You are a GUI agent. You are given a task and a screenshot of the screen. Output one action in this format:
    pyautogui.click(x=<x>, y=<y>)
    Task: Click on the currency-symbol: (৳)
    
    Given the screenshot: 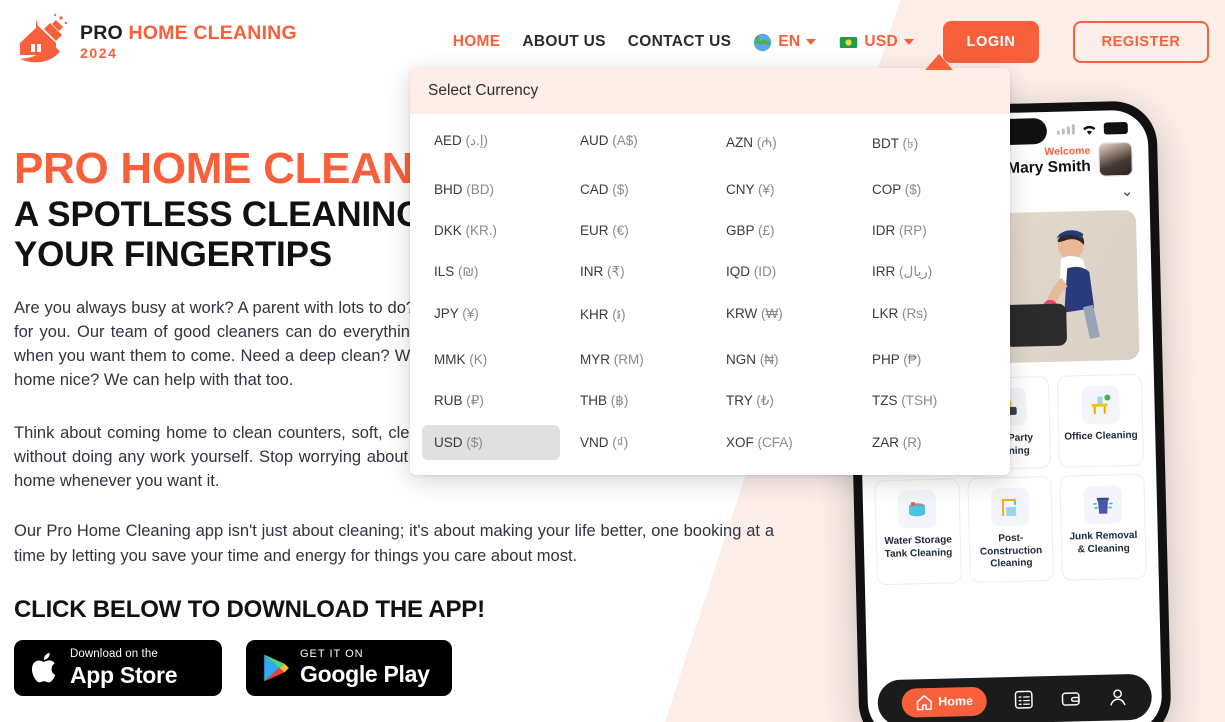 What is the action you would take?
    pyautogui.click(x=910, y=143)
    